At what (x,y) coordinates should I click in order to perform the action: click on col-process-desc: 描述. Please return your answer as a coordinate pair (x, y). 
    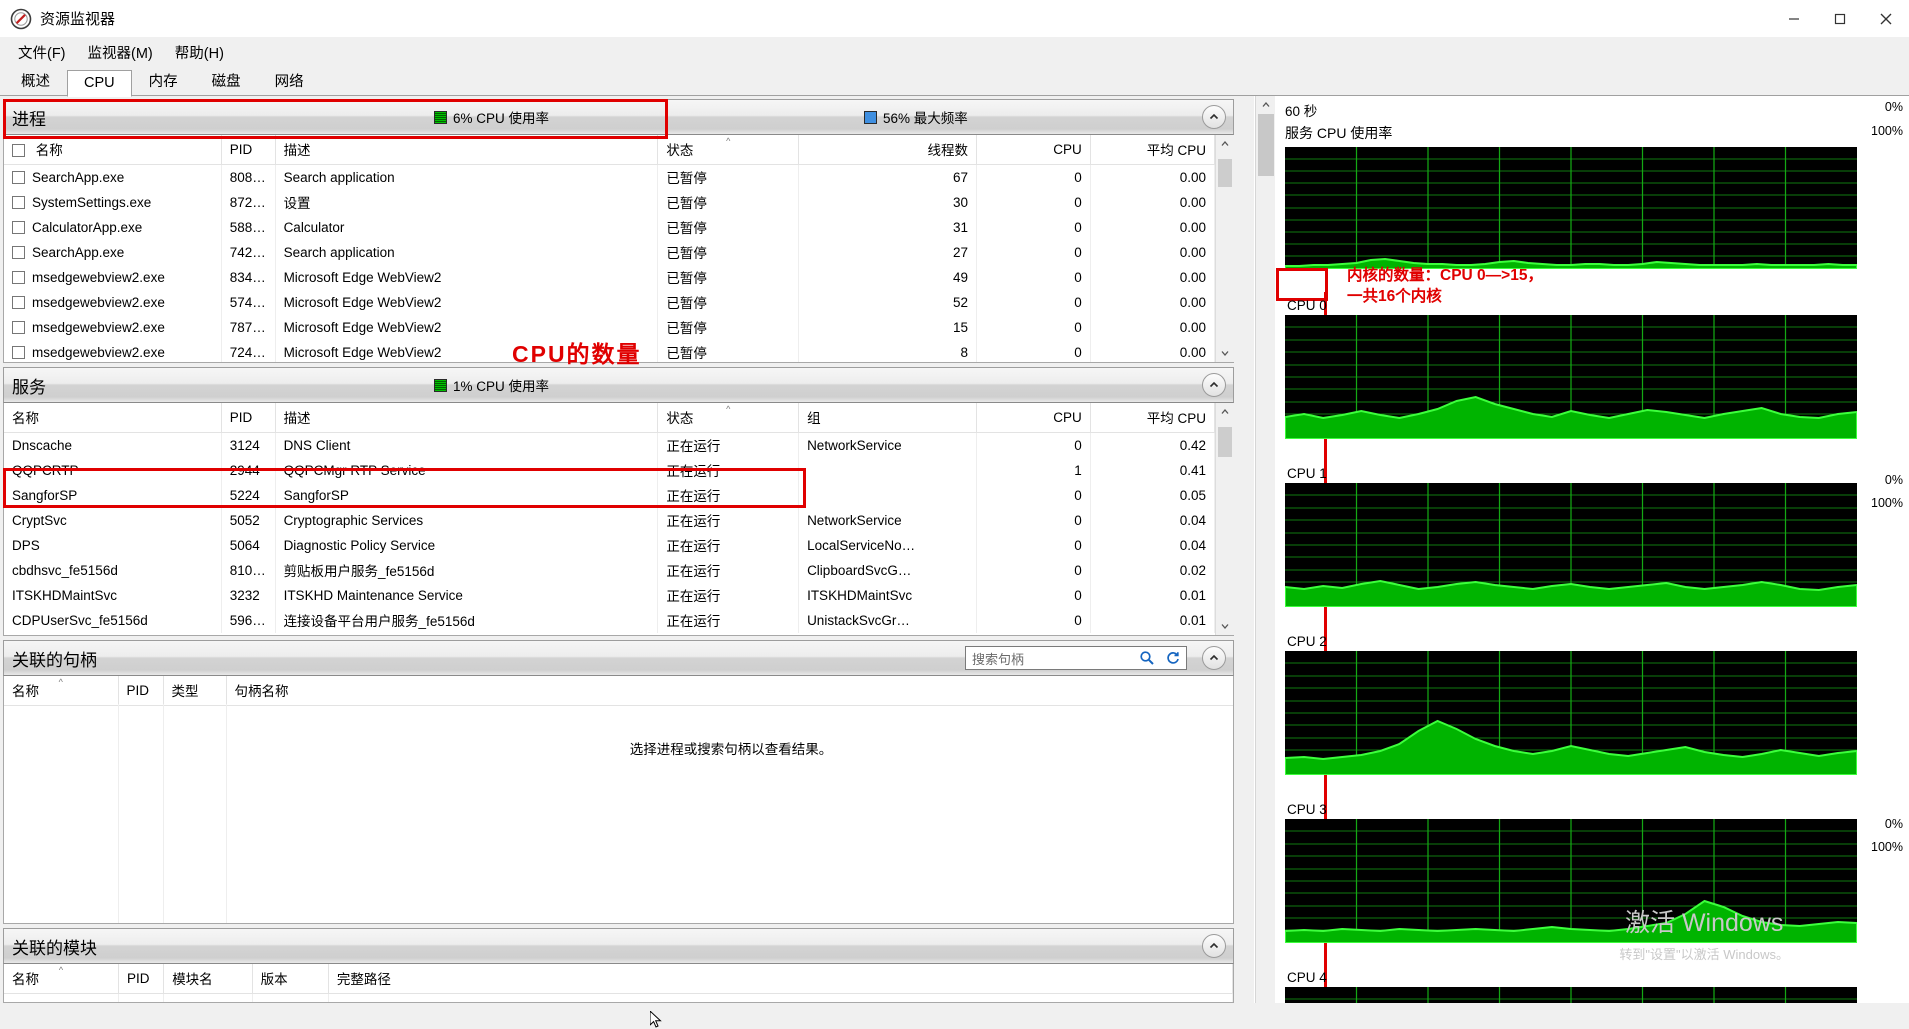
    Looking at the image, I should click on (467, 150).